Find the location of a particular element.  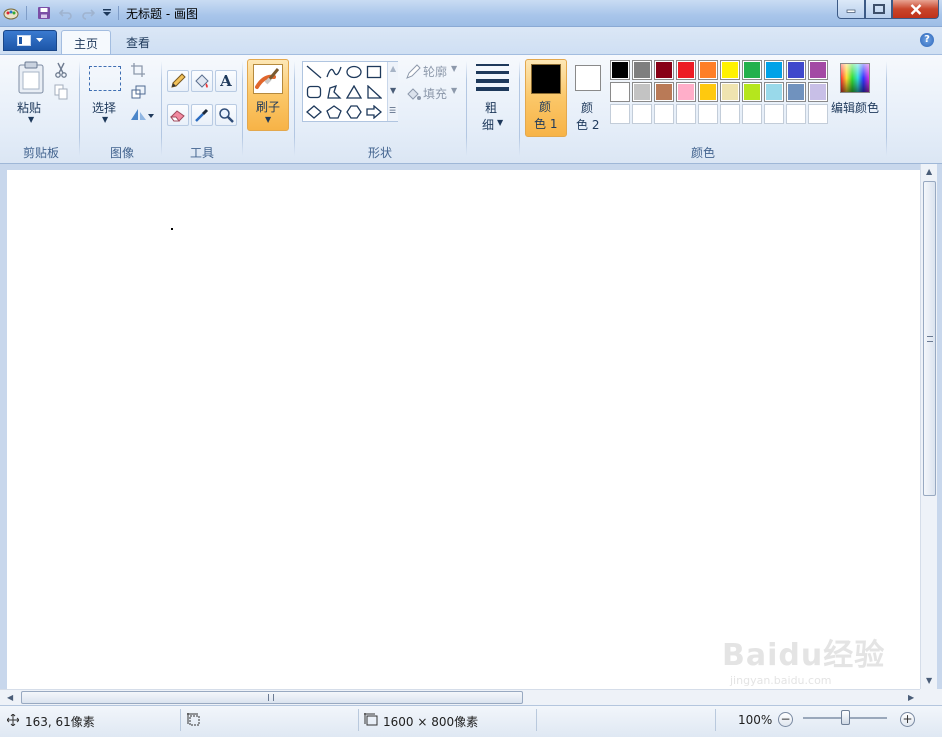

color2-label-bottom: 色 2 is located at coordinates (587, 124).